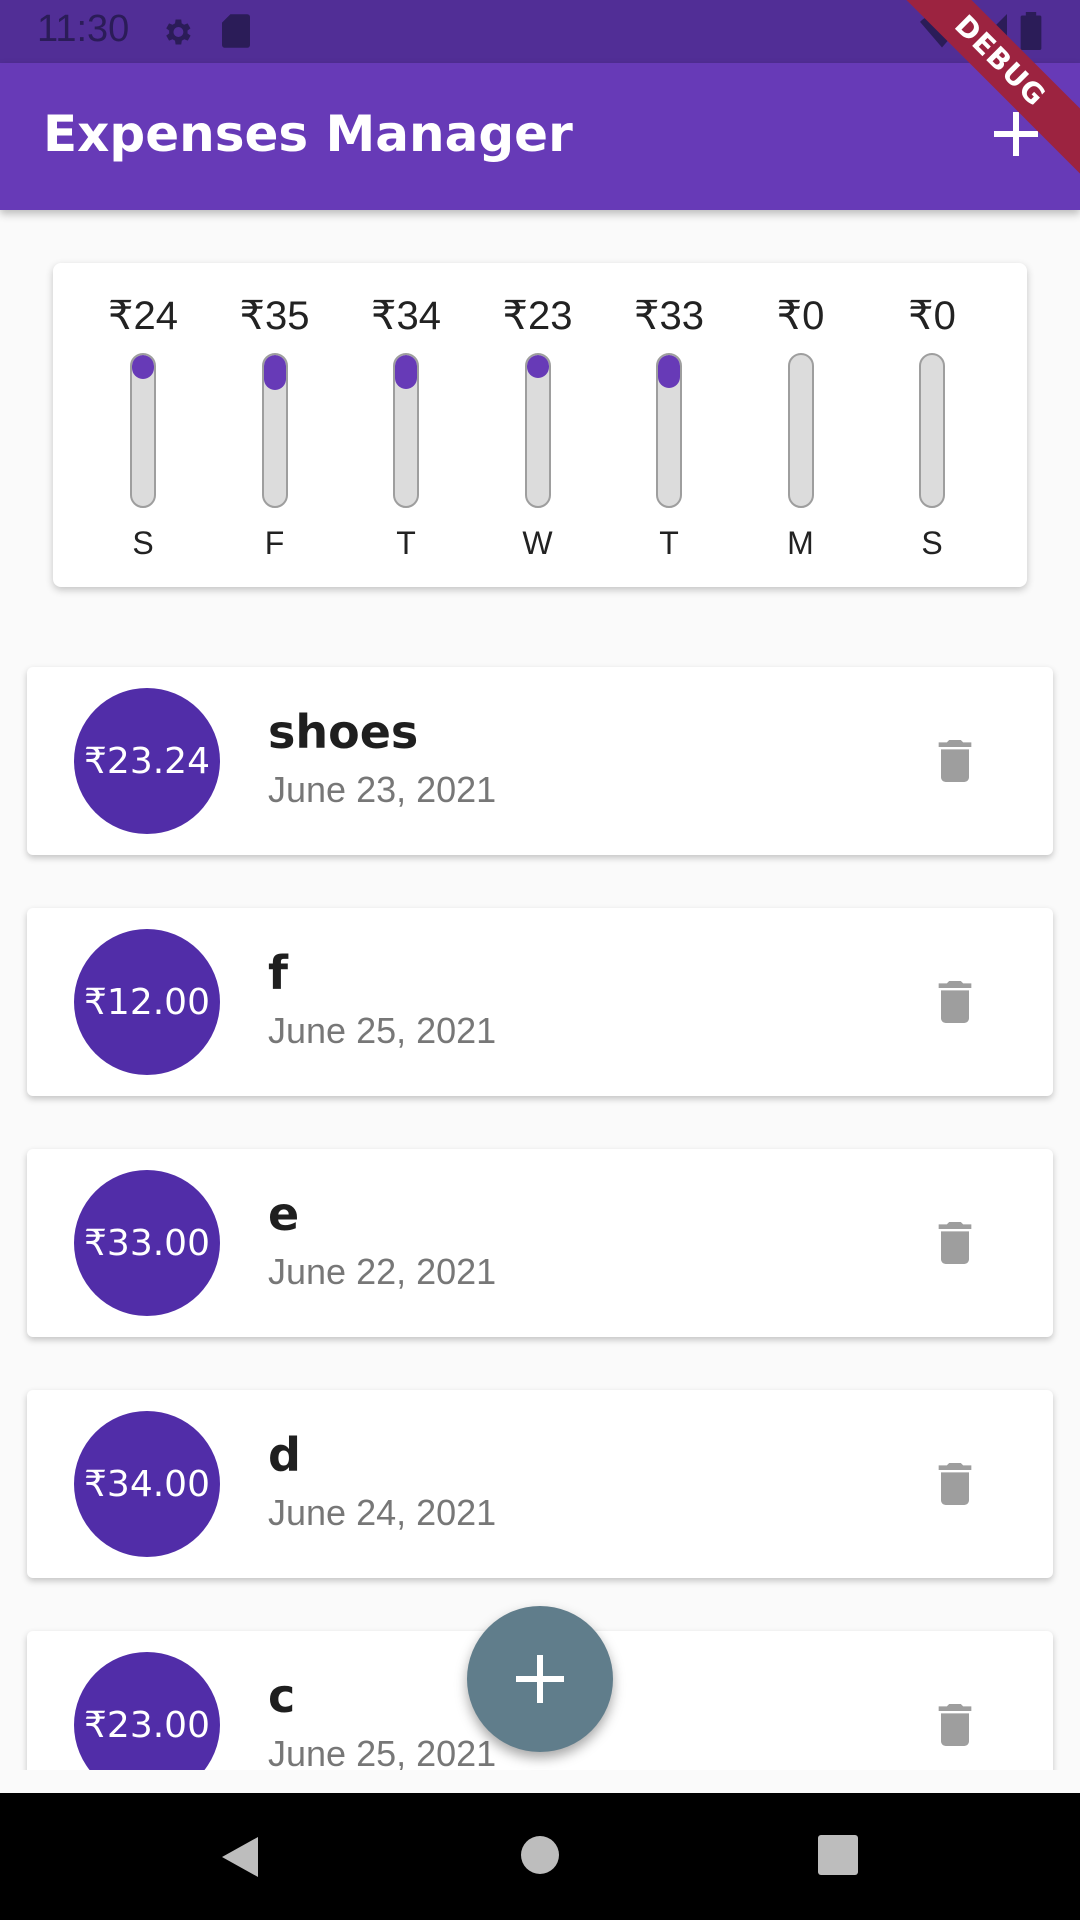 The image size is (1080, 1920). Describe the element at coordinates (382, 1512) in the screenshot. I see `transaction-date: June 24, 2021` at that location.